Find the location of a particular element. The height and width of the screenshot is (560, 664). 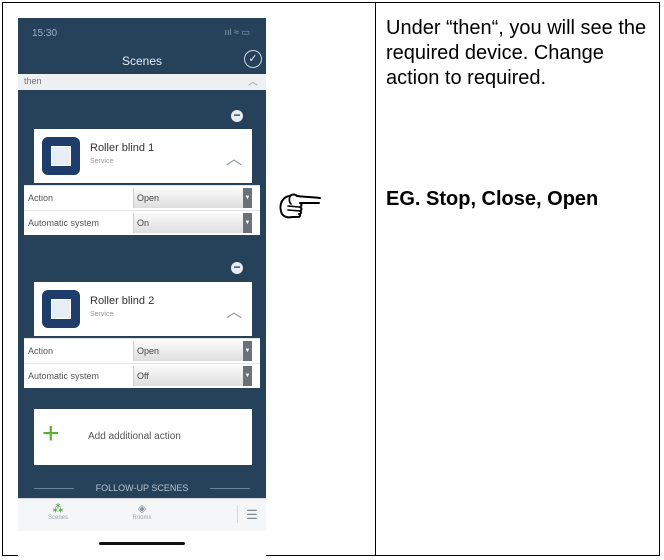

followup-scenes-header: FOLLOW-UP SCENES is located at coordinates (142, 489).